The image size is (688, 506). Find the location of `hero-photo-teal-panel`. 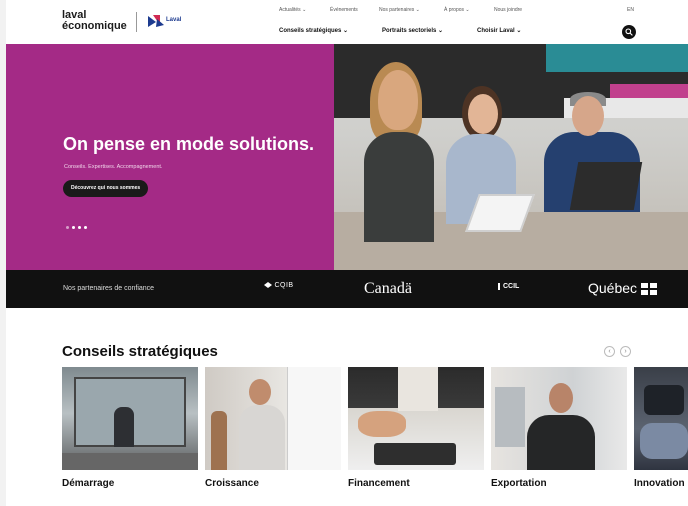

hero-photo-teal-panel is located at coordinates (617, 58).